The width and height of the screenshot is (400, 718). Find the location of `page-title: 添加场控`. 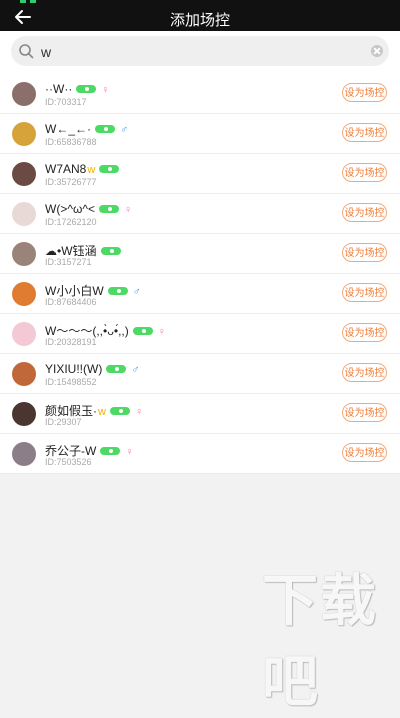

page-title: 添加场控 is located at coordinates (199, 20).